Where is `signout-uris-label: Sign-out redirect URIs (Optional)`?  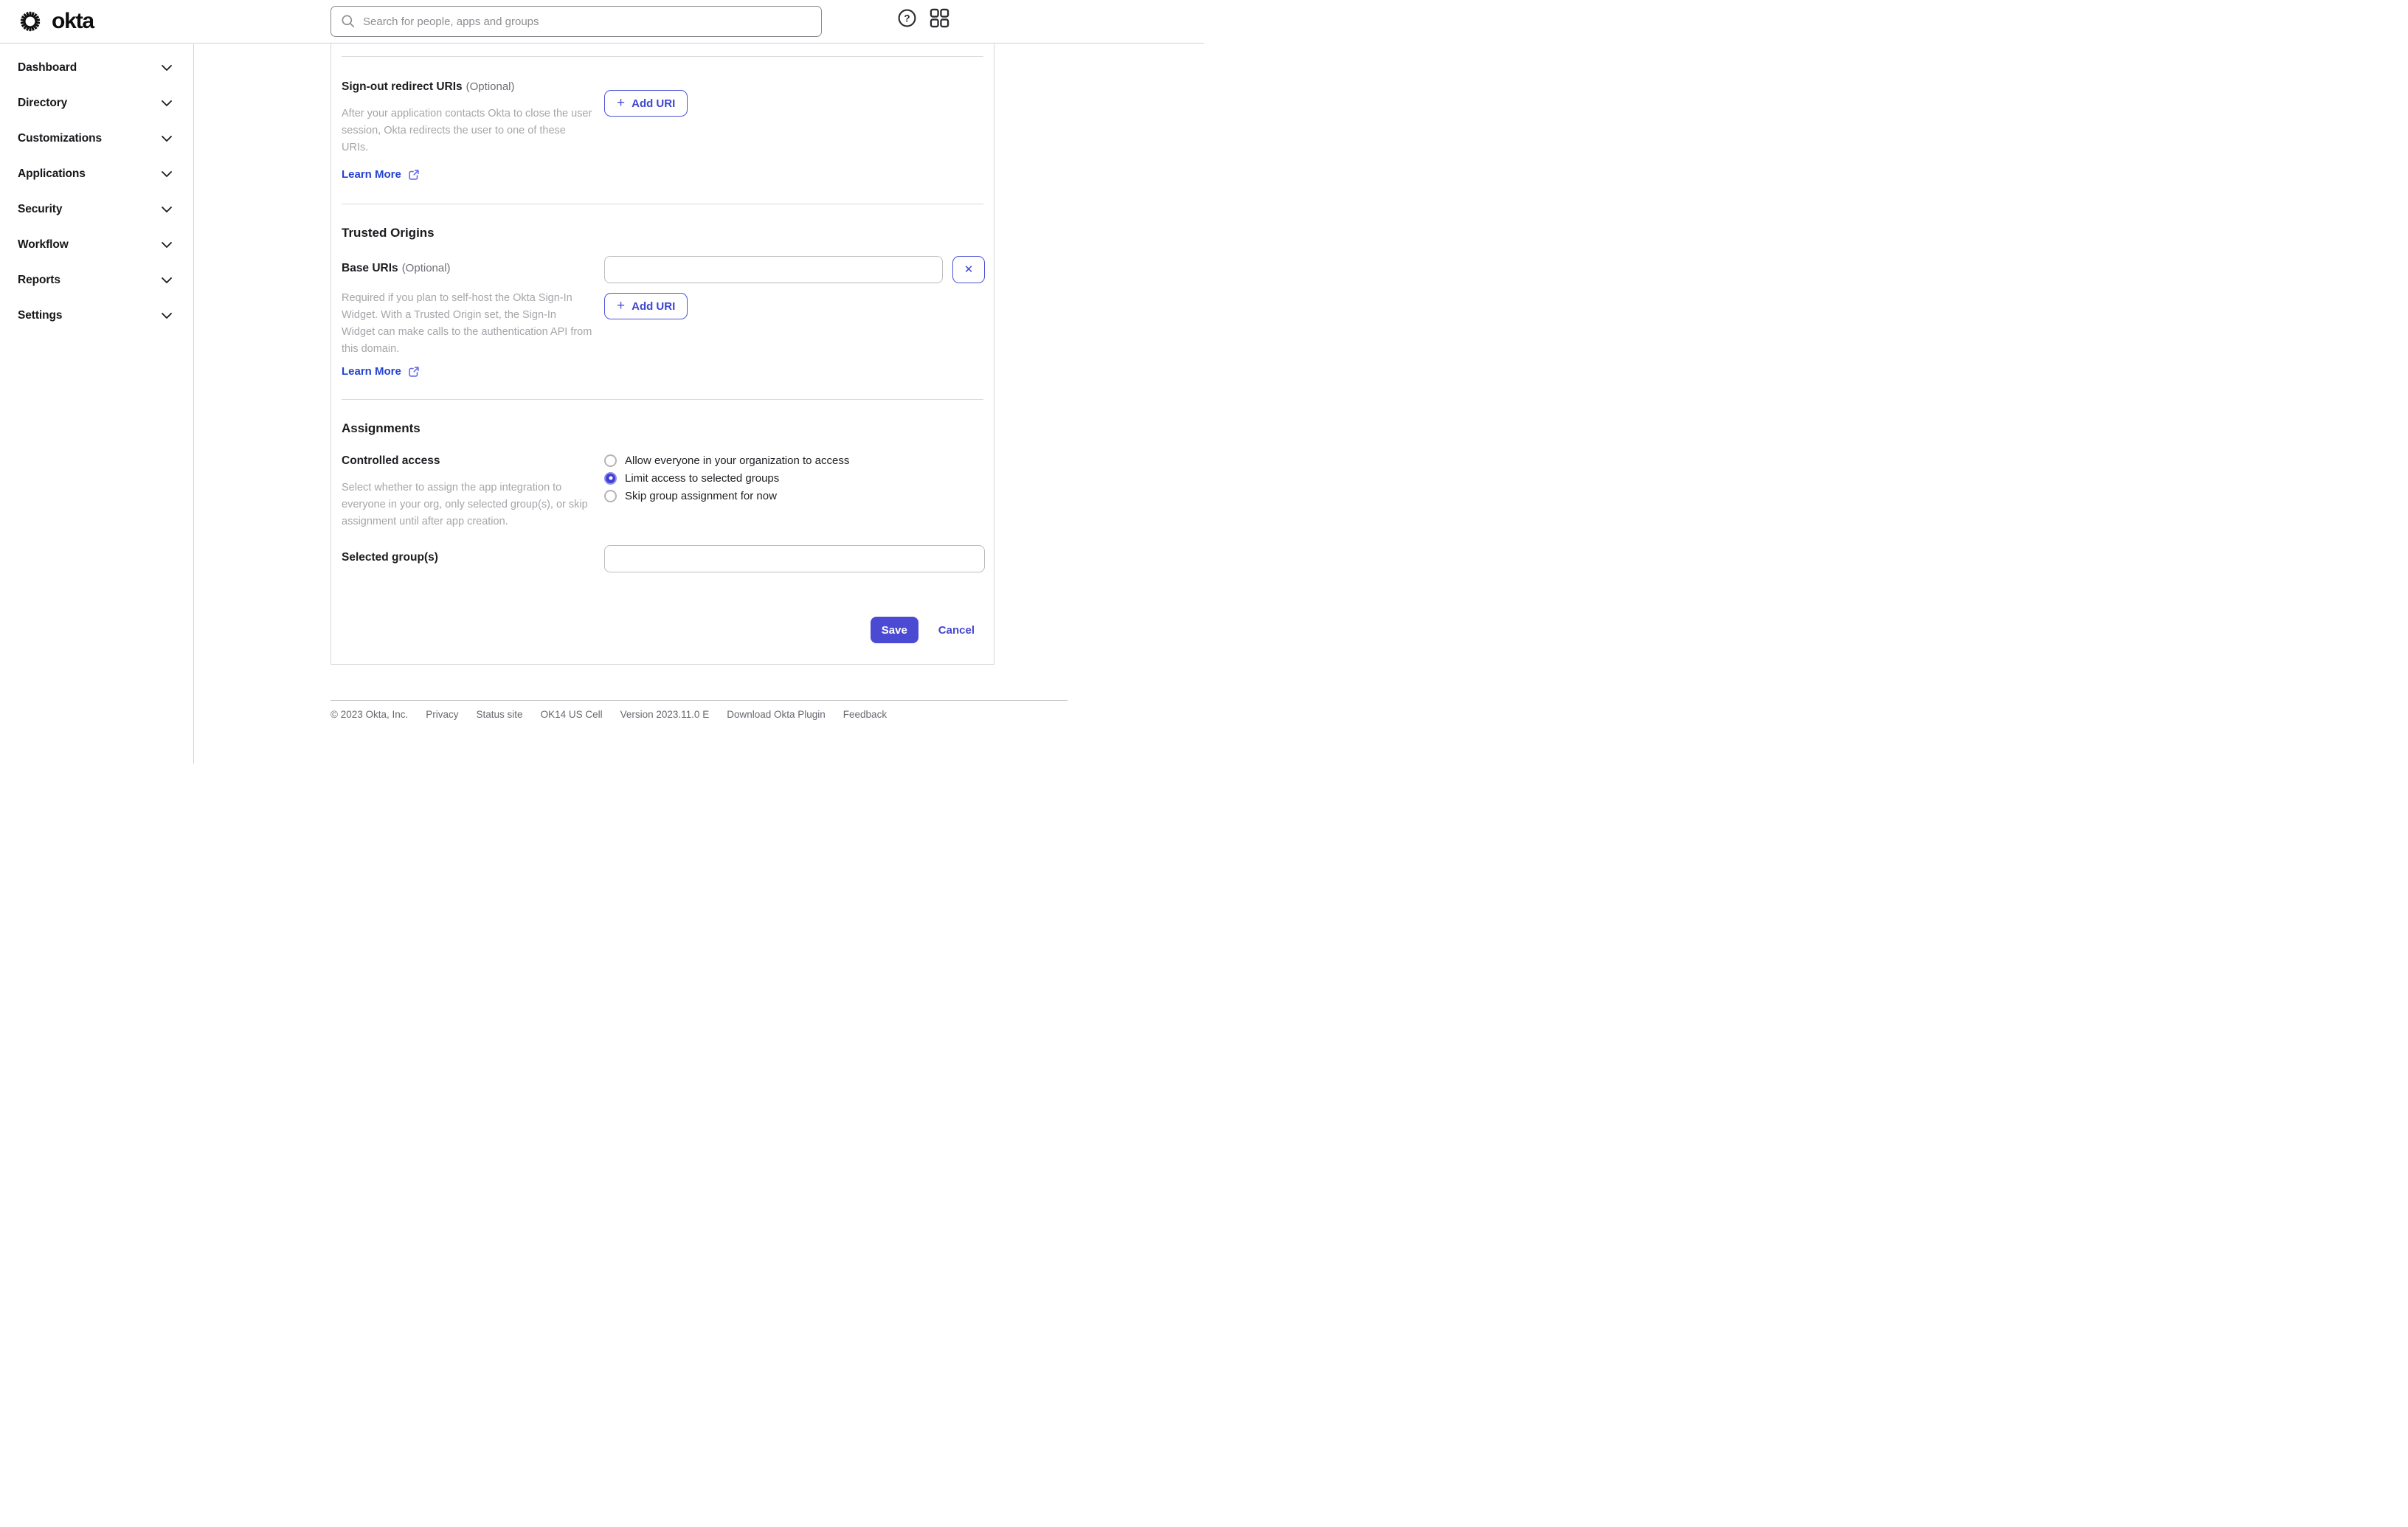 signout-uris-label: Sign-out redirect URIs (Optional) is located at coordinates (429, 87).